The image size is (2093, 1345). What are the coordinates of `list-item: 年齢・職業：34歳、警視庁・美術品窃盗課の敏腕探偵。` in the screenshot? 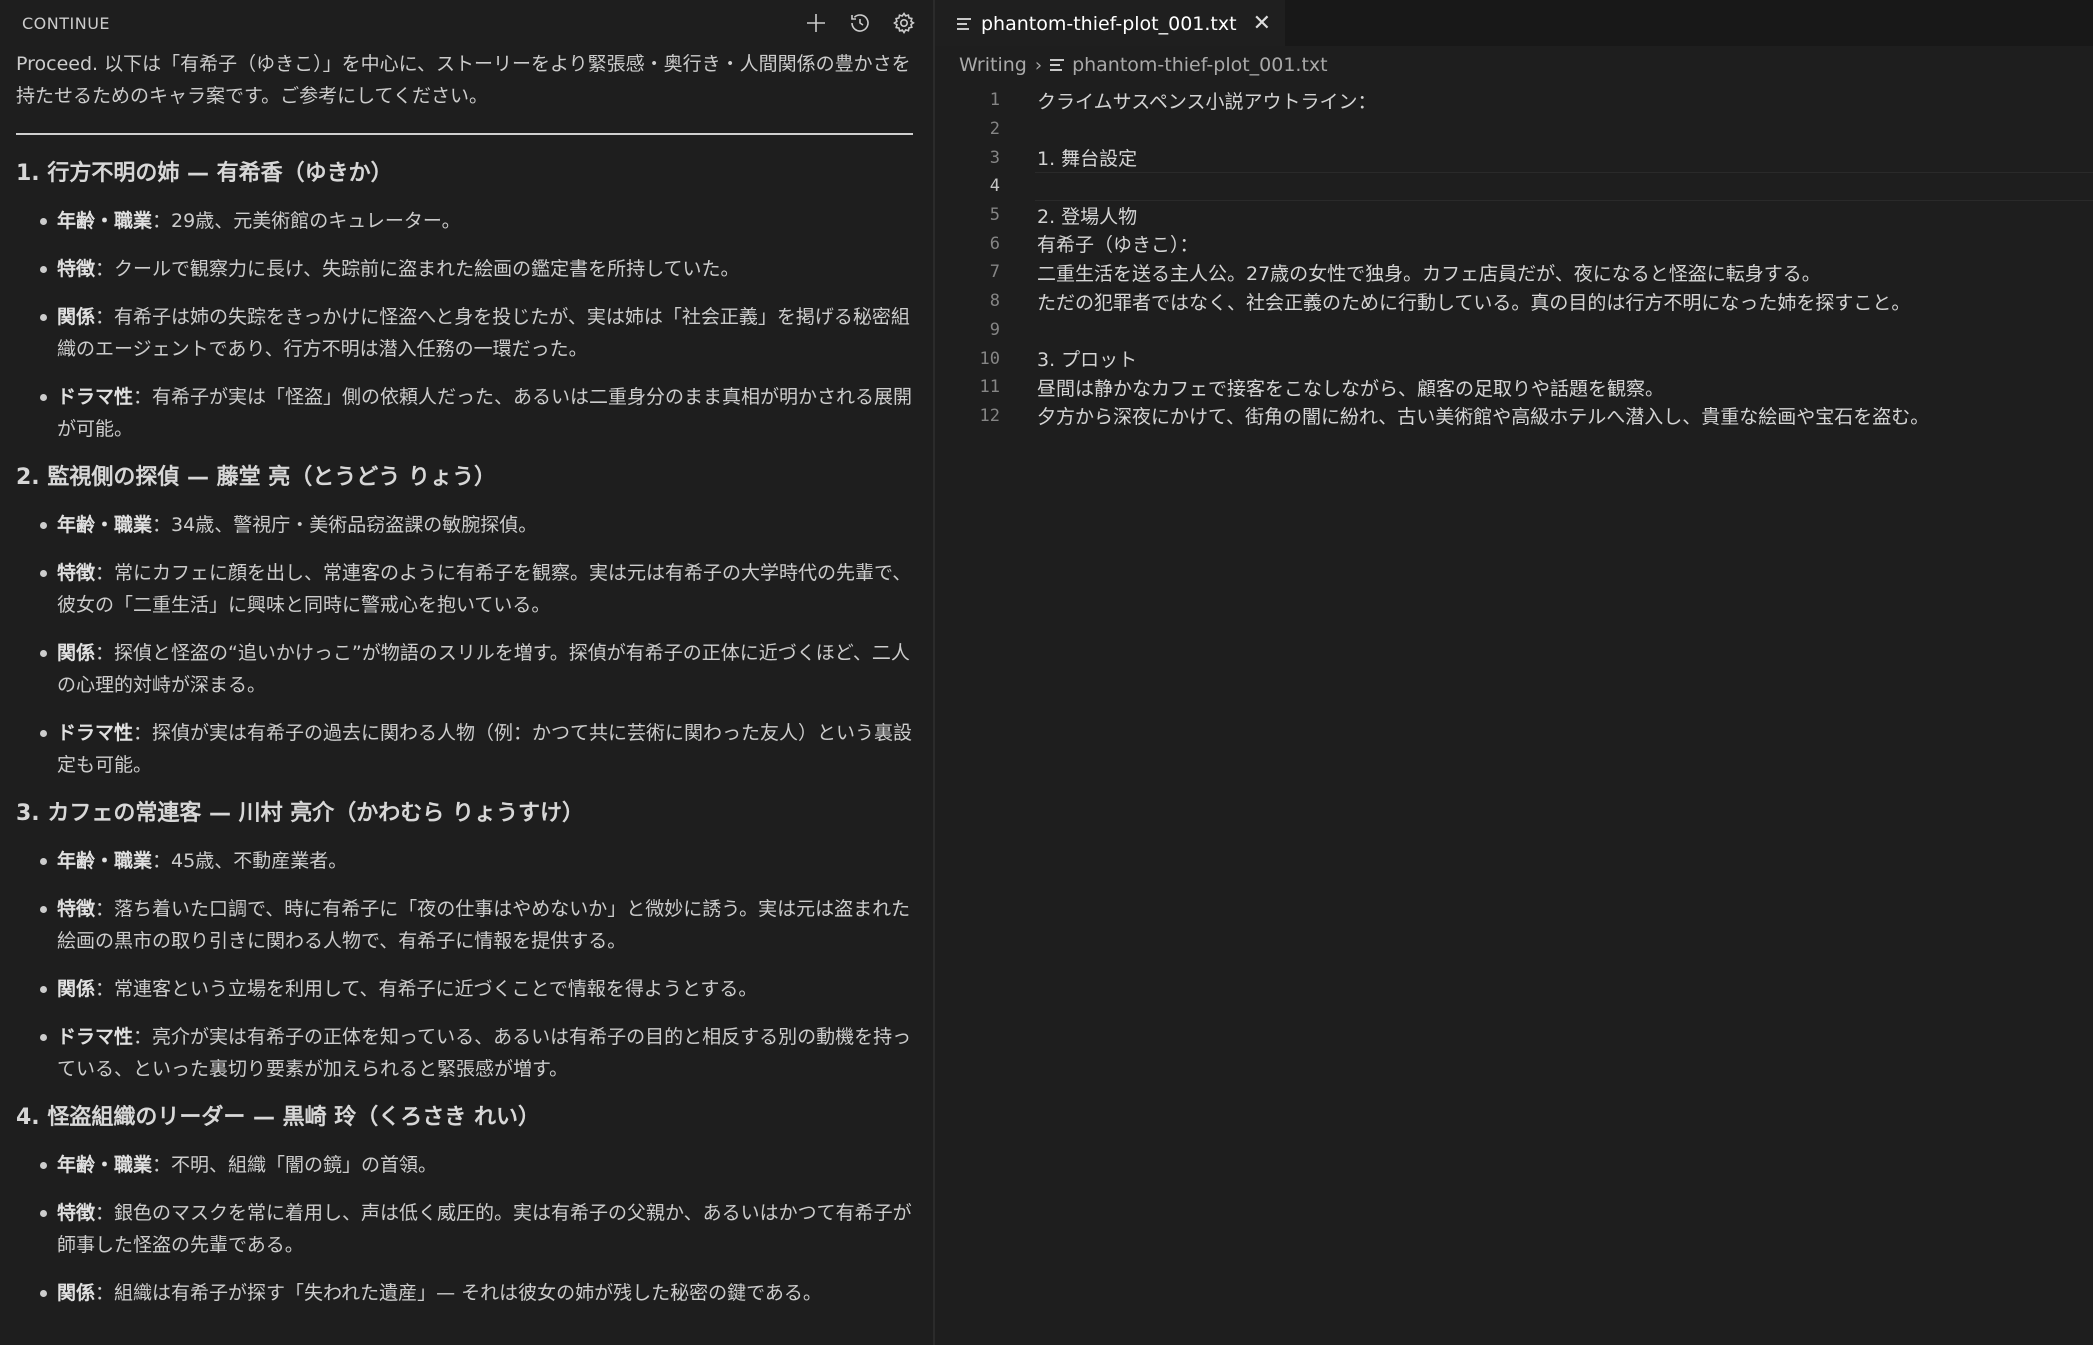 It's located at (464, 525).